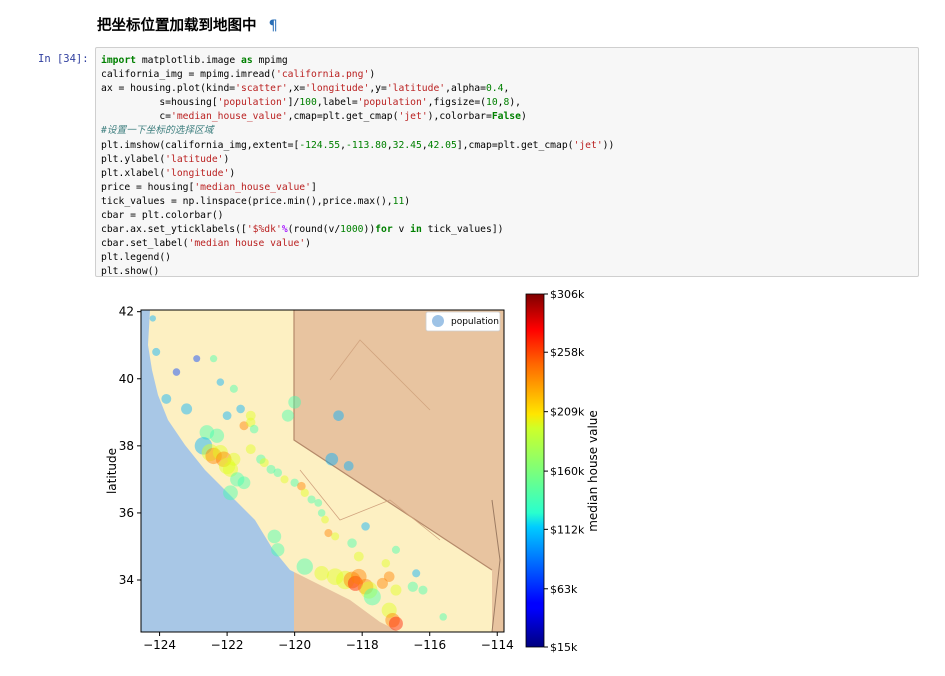 Image resolution: width=945 pixels, height=676 pixels. What do you see at coordinates (564, 589) in the screenshot?
I see `colorbar-tick-label: $63k` at bounding box center [564, 589].